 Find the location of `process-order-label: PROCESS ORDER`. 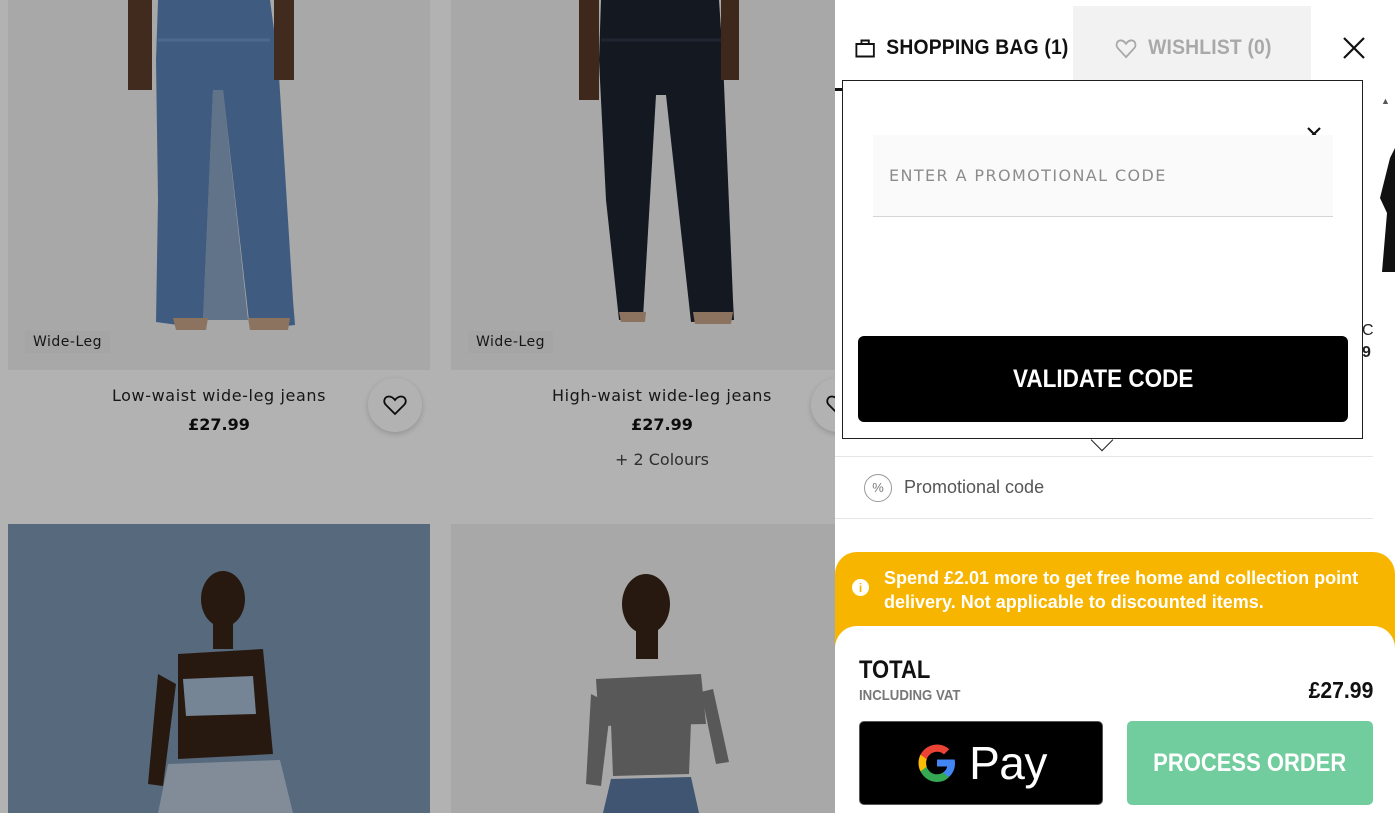

process-order-label: PROCESS ORDER is located at coordinates (1250, 762).